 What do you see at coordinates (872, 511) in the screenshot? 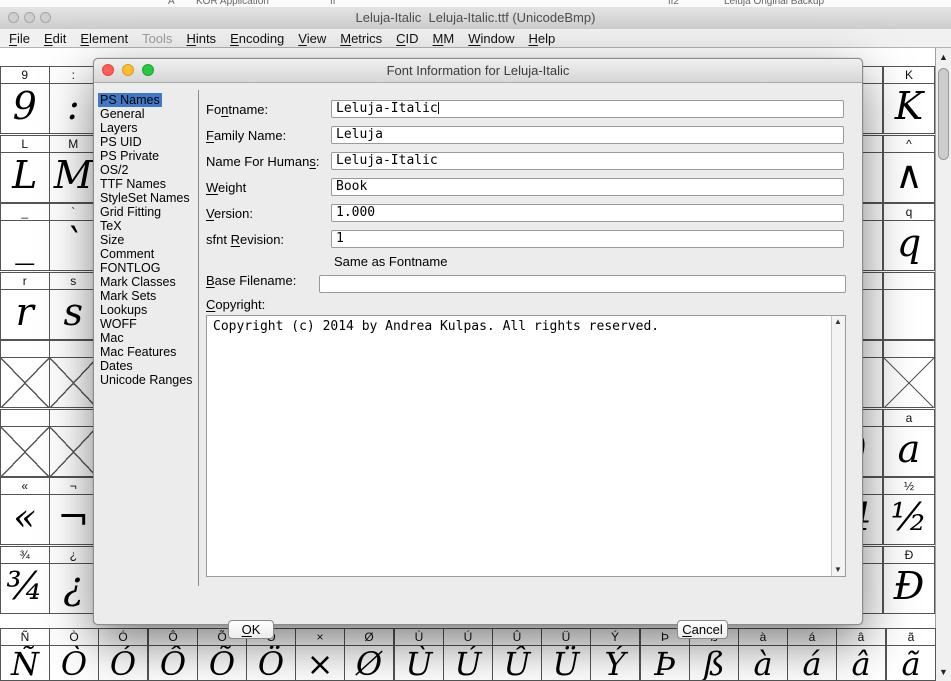
I see `glyph-cell-partial-6: 4` at bounding box center [872, 511].